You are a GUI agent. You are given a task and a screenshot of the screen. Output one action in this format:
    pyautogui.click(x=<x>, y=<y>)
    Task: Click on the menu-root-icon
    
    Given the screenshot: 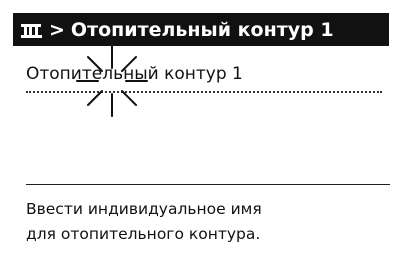 What is the action you would take?
    pyautogui.click(x=33, y=29)
    